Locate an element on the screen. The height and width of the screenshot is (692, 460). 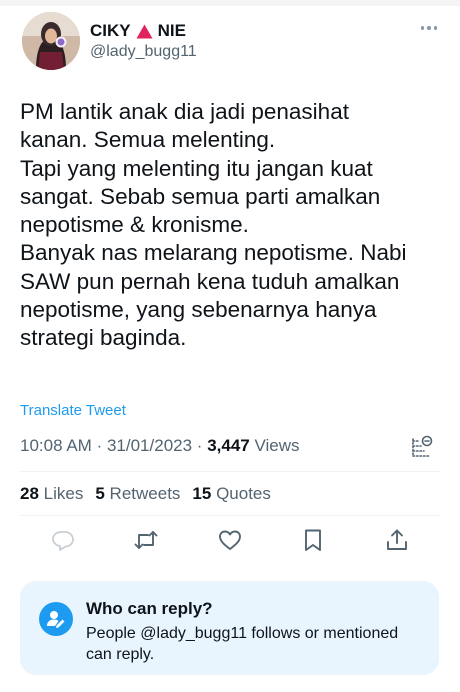
tweet-line: strategi baginda. is located at coordinates (103, 338).